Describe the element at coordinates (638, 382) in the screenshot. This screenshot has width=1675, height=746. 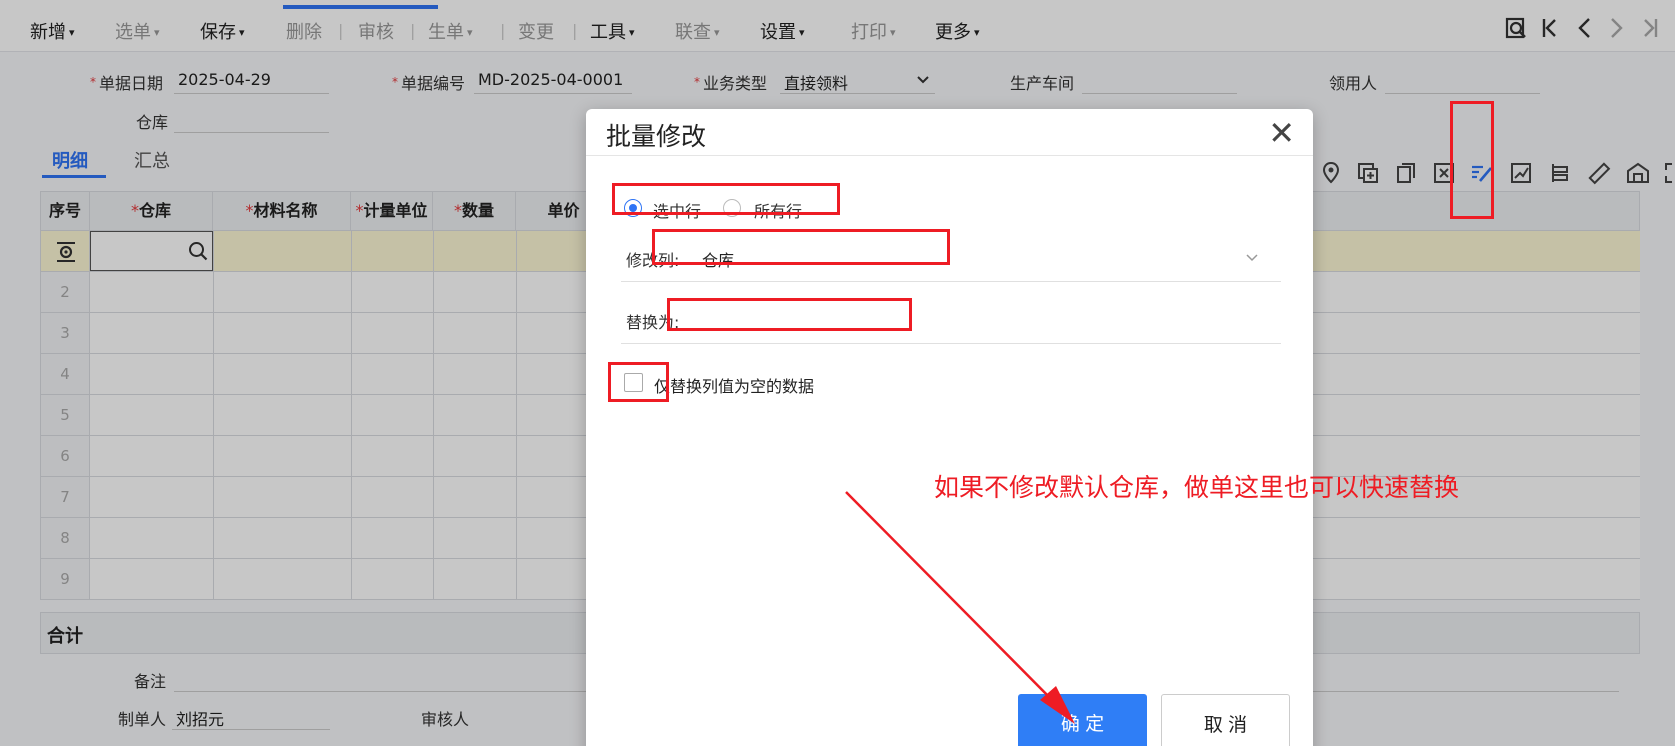
I see `annotation-box-checkbox` at that location.